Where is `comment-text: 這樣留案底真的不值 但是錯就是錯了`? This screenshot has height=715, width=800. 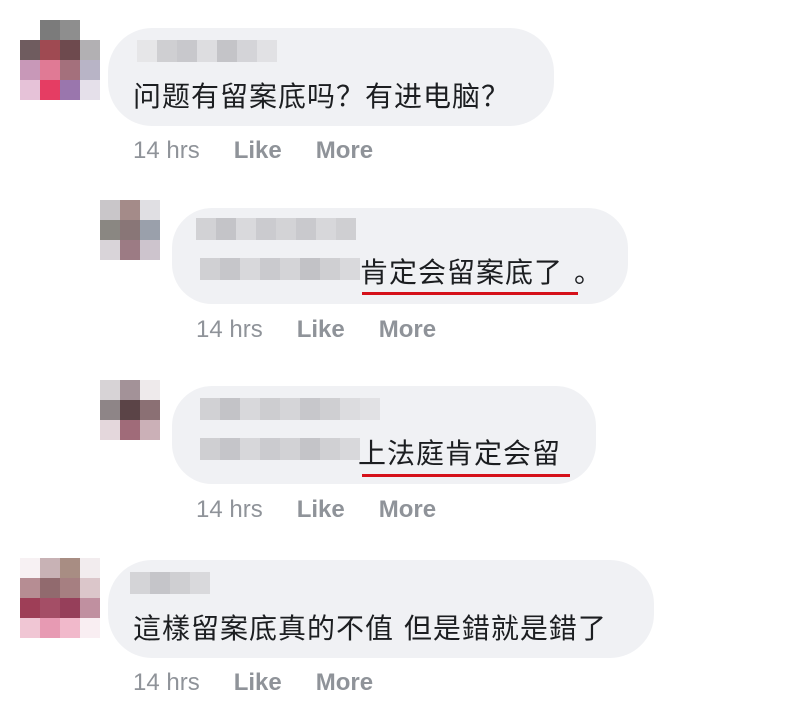
comment-text: 這樣留案底真的不值 但是錯就是錯了 is located at coordinates (370, 628).